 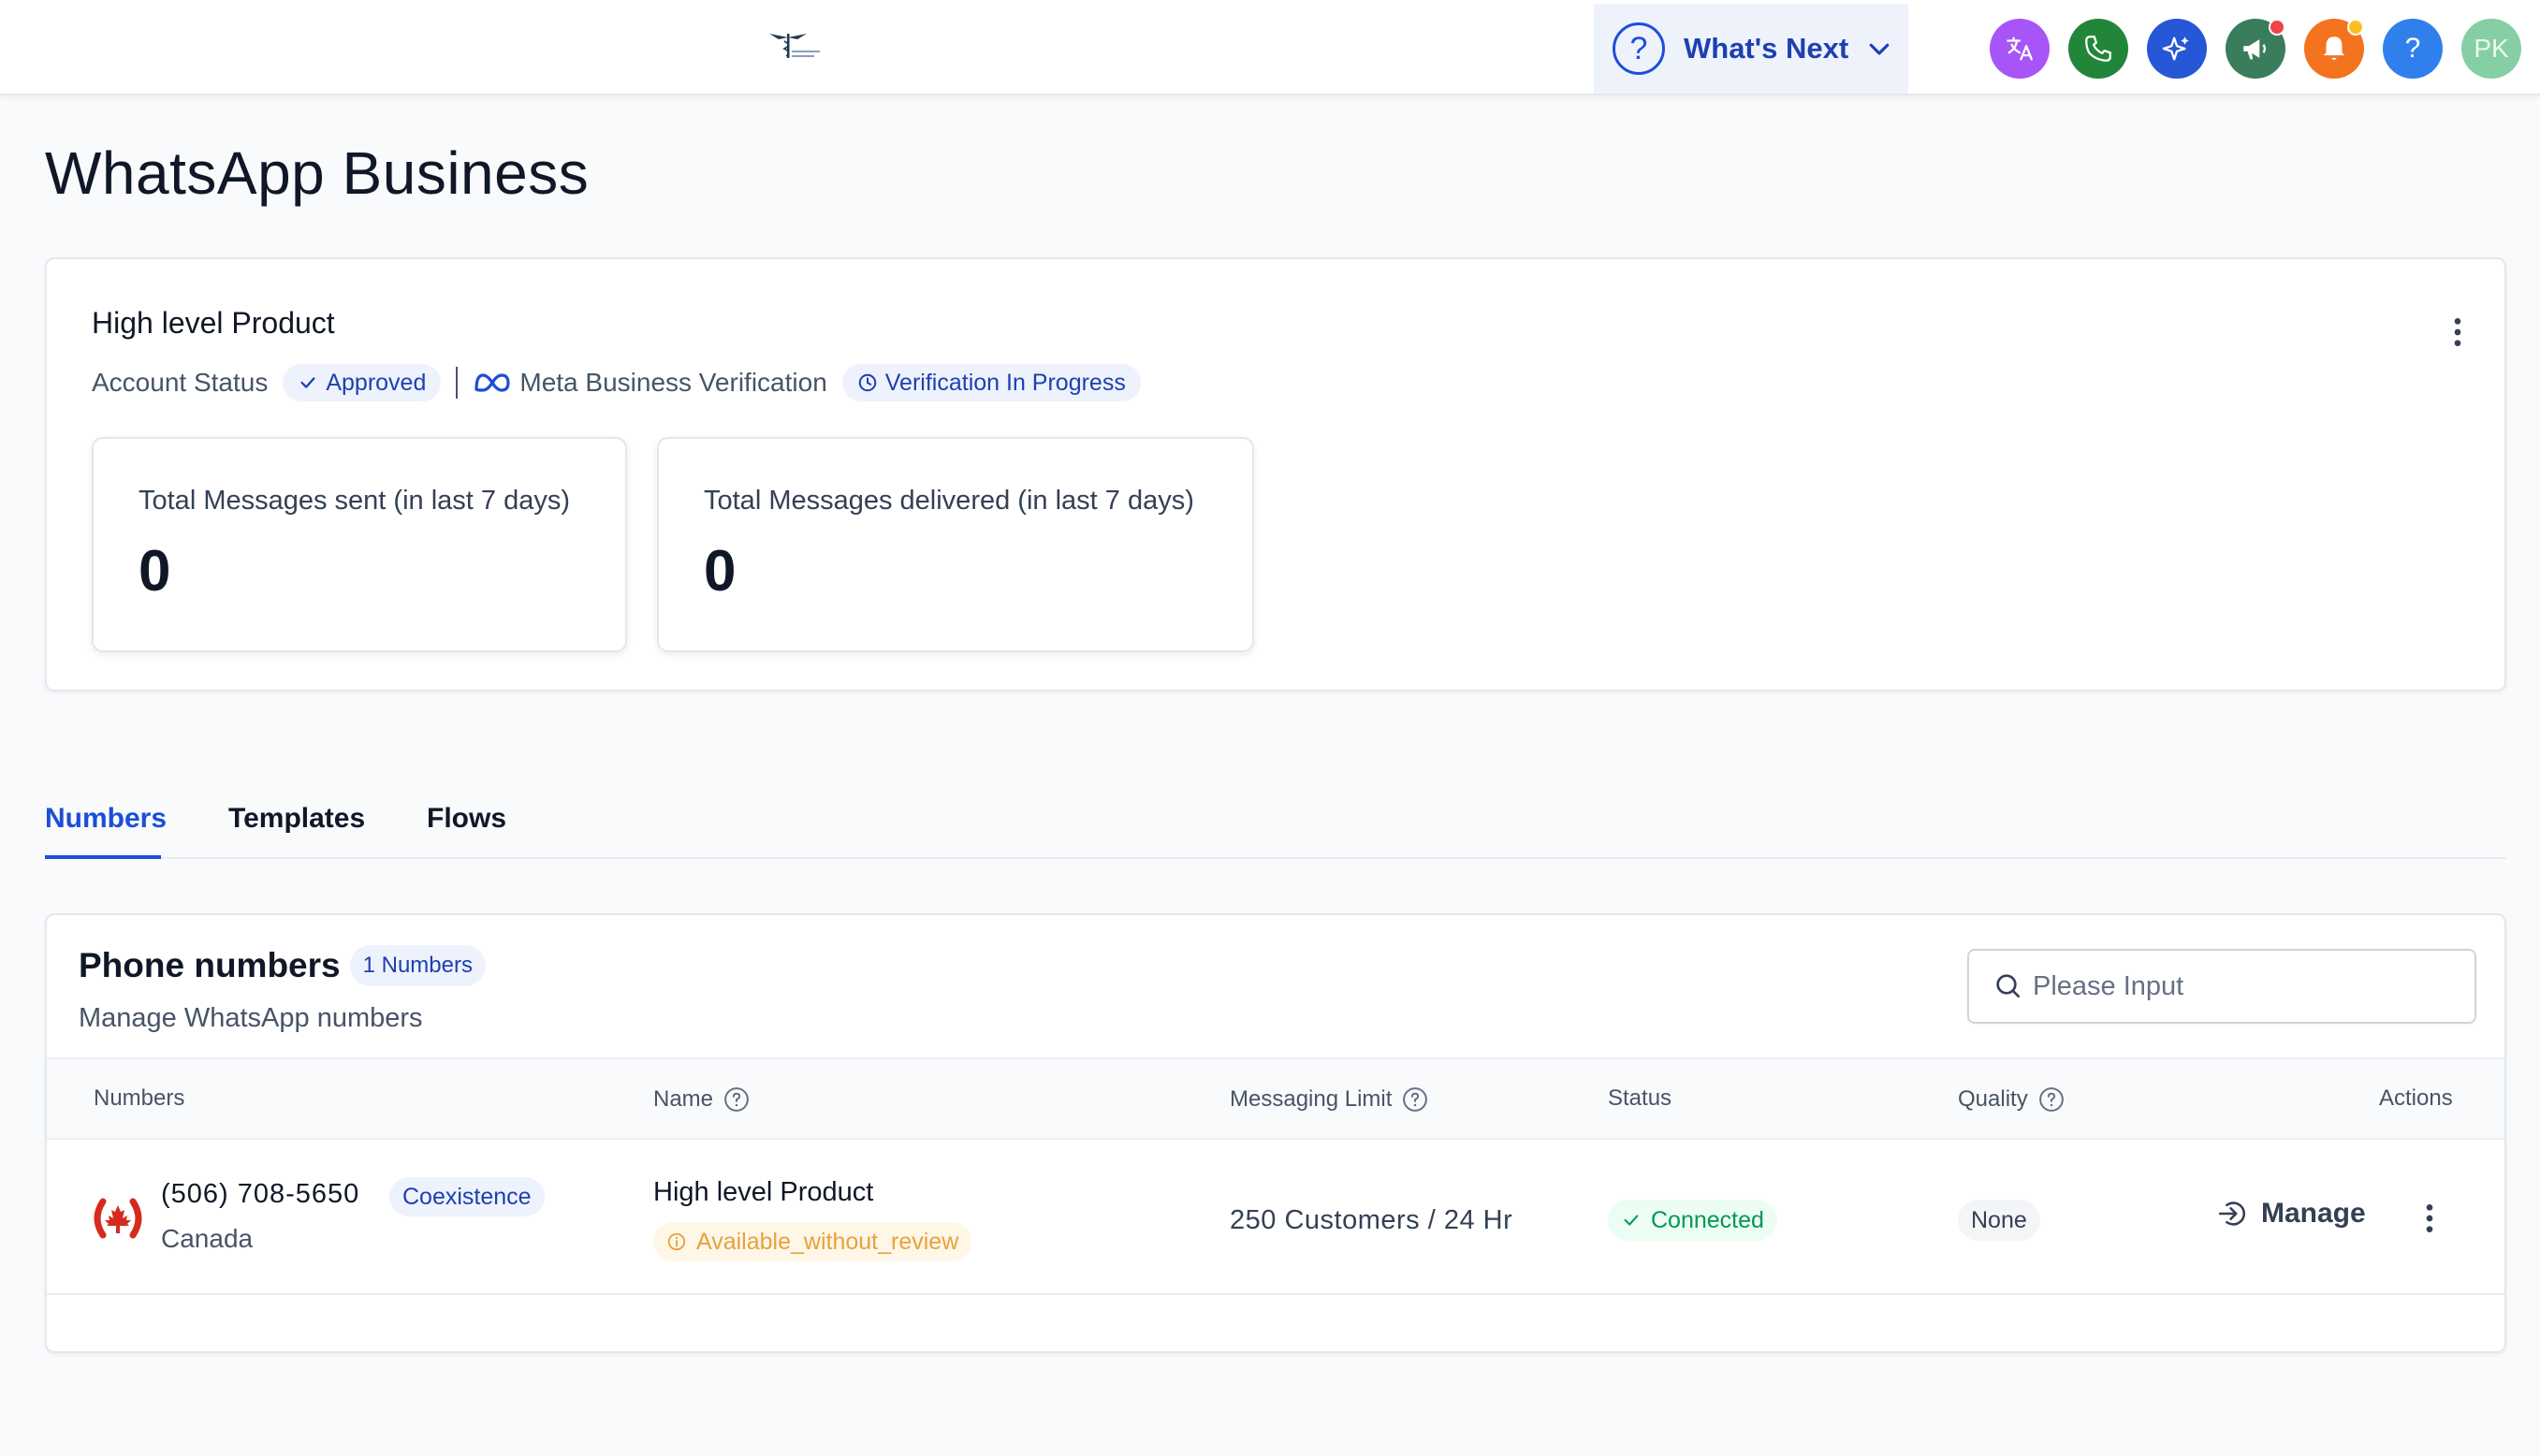 What do you see at coordinates (118, 1218) in the screenshot?
I see `canada-flag-icon` at bounding box center [118, 1218].